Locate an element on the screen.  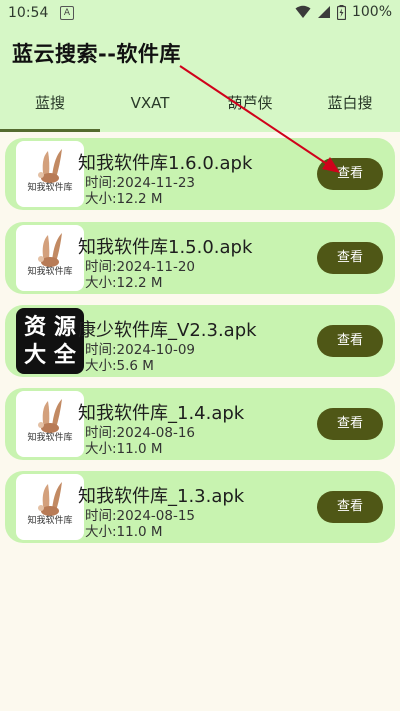
thumbnail-logo-text: 资 源 大 全 is located at coordinates (50, 342).